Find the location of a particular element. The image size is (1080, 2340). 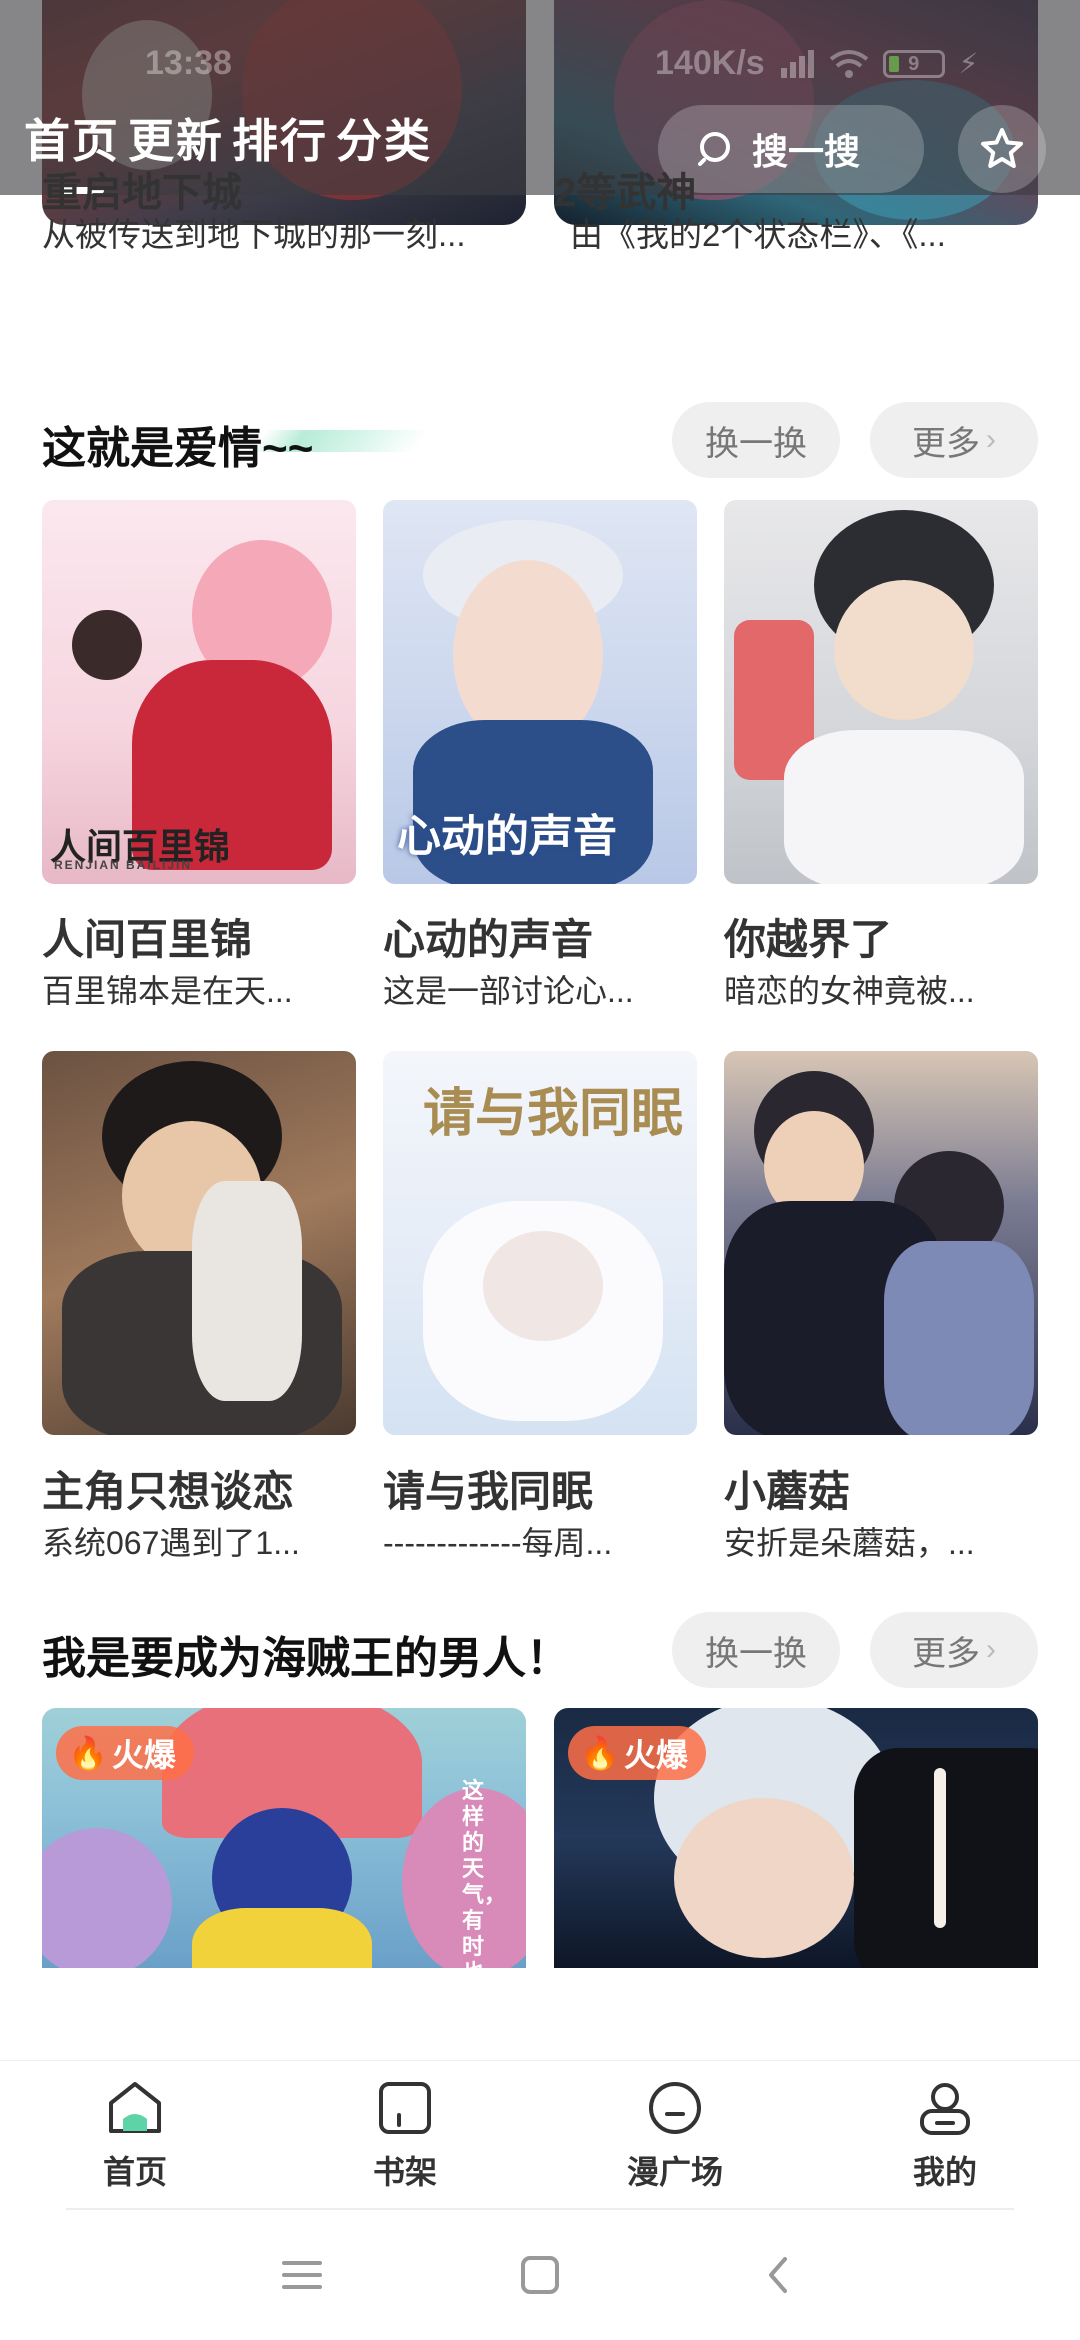

tab-categories: 分类 is located at coordinates (384, 138).